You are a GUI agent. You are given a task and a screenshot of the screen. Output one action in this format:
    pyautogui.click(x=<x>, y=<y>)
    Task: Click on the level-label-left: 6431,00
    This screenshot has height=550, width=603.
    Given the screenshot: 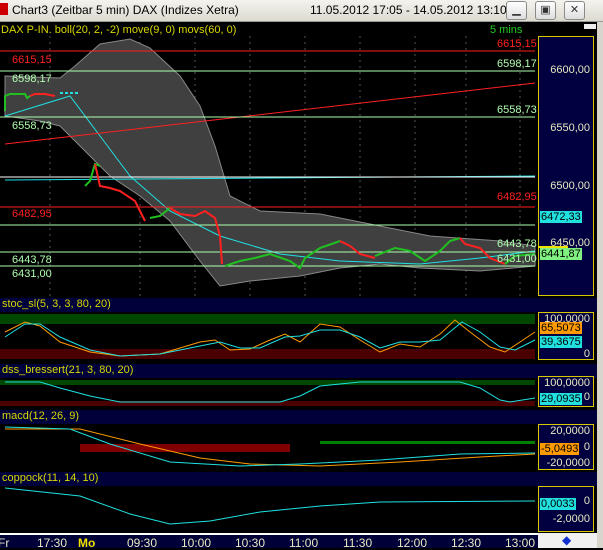 What is the action you would take?
    pyautogui.click(x=32, y=274)
    